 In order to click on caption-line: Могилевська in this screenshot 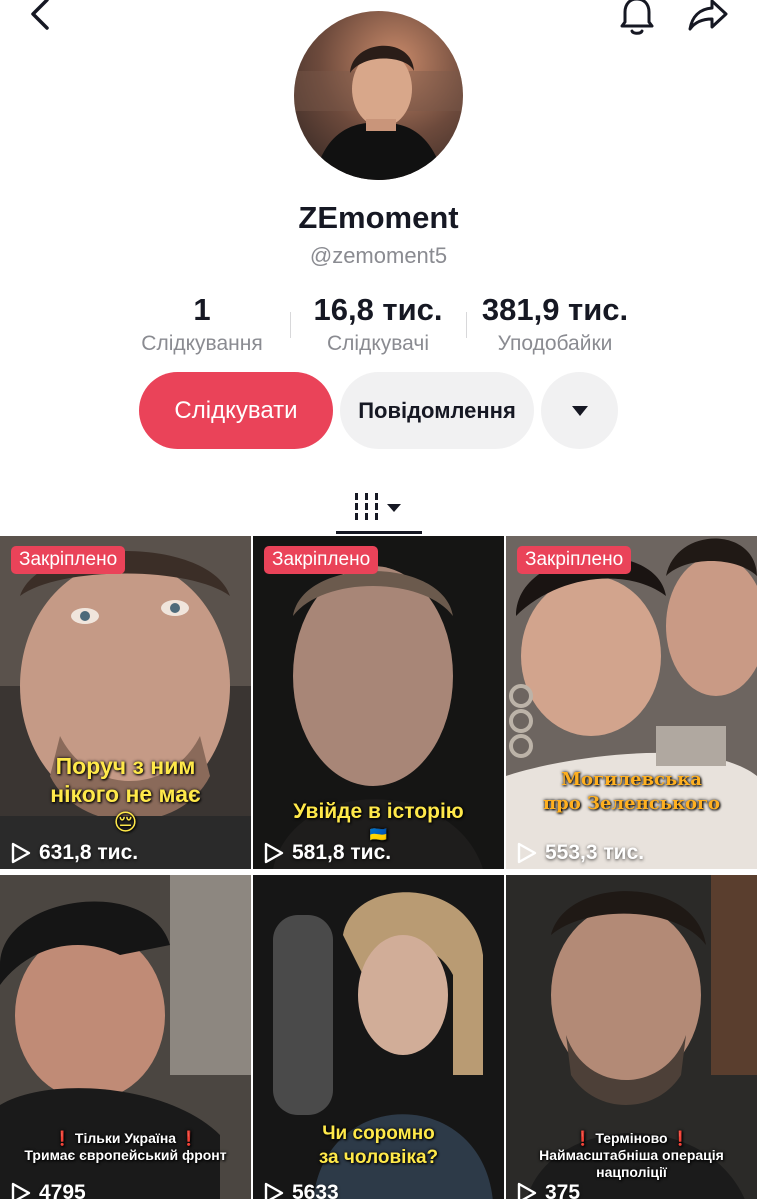, I will do `click(631, 779)`.